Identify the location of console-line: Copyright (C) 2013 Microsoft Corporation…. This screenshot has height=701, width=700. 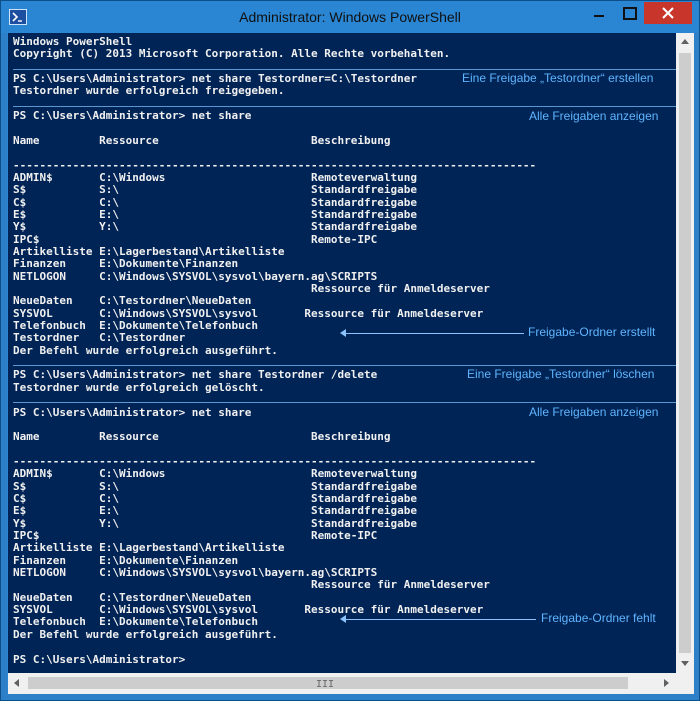
(232, 54).